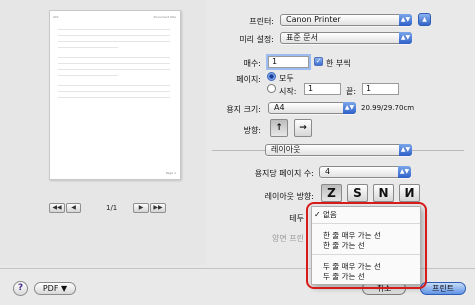 This screenshot has height=305, width=475. What do you see at coordinates (318, 61) in the screenshot?
I see `collate-checkbox: ✓` at bounding box center [318, 61].